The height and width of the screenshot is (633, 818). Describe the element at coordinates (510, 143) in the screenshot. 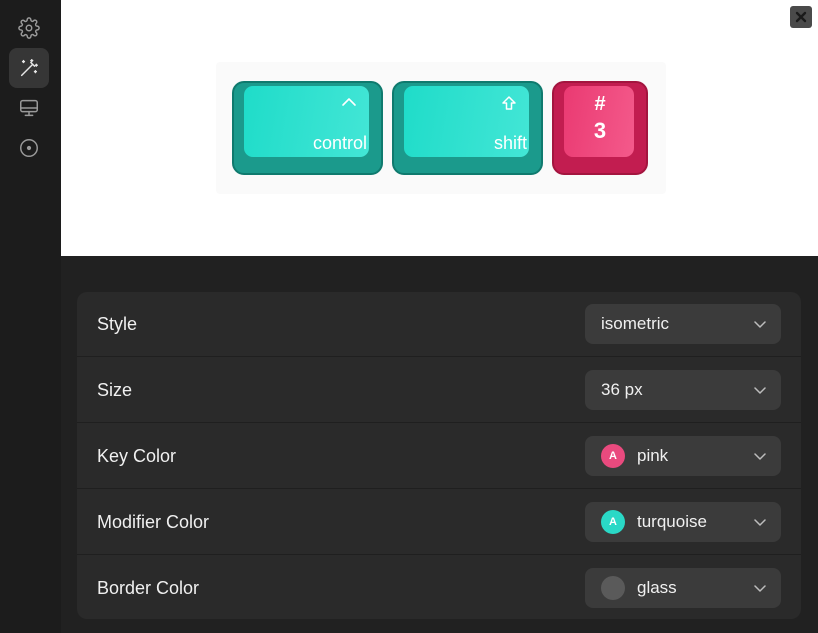

I see `key-label: shift` at that location.